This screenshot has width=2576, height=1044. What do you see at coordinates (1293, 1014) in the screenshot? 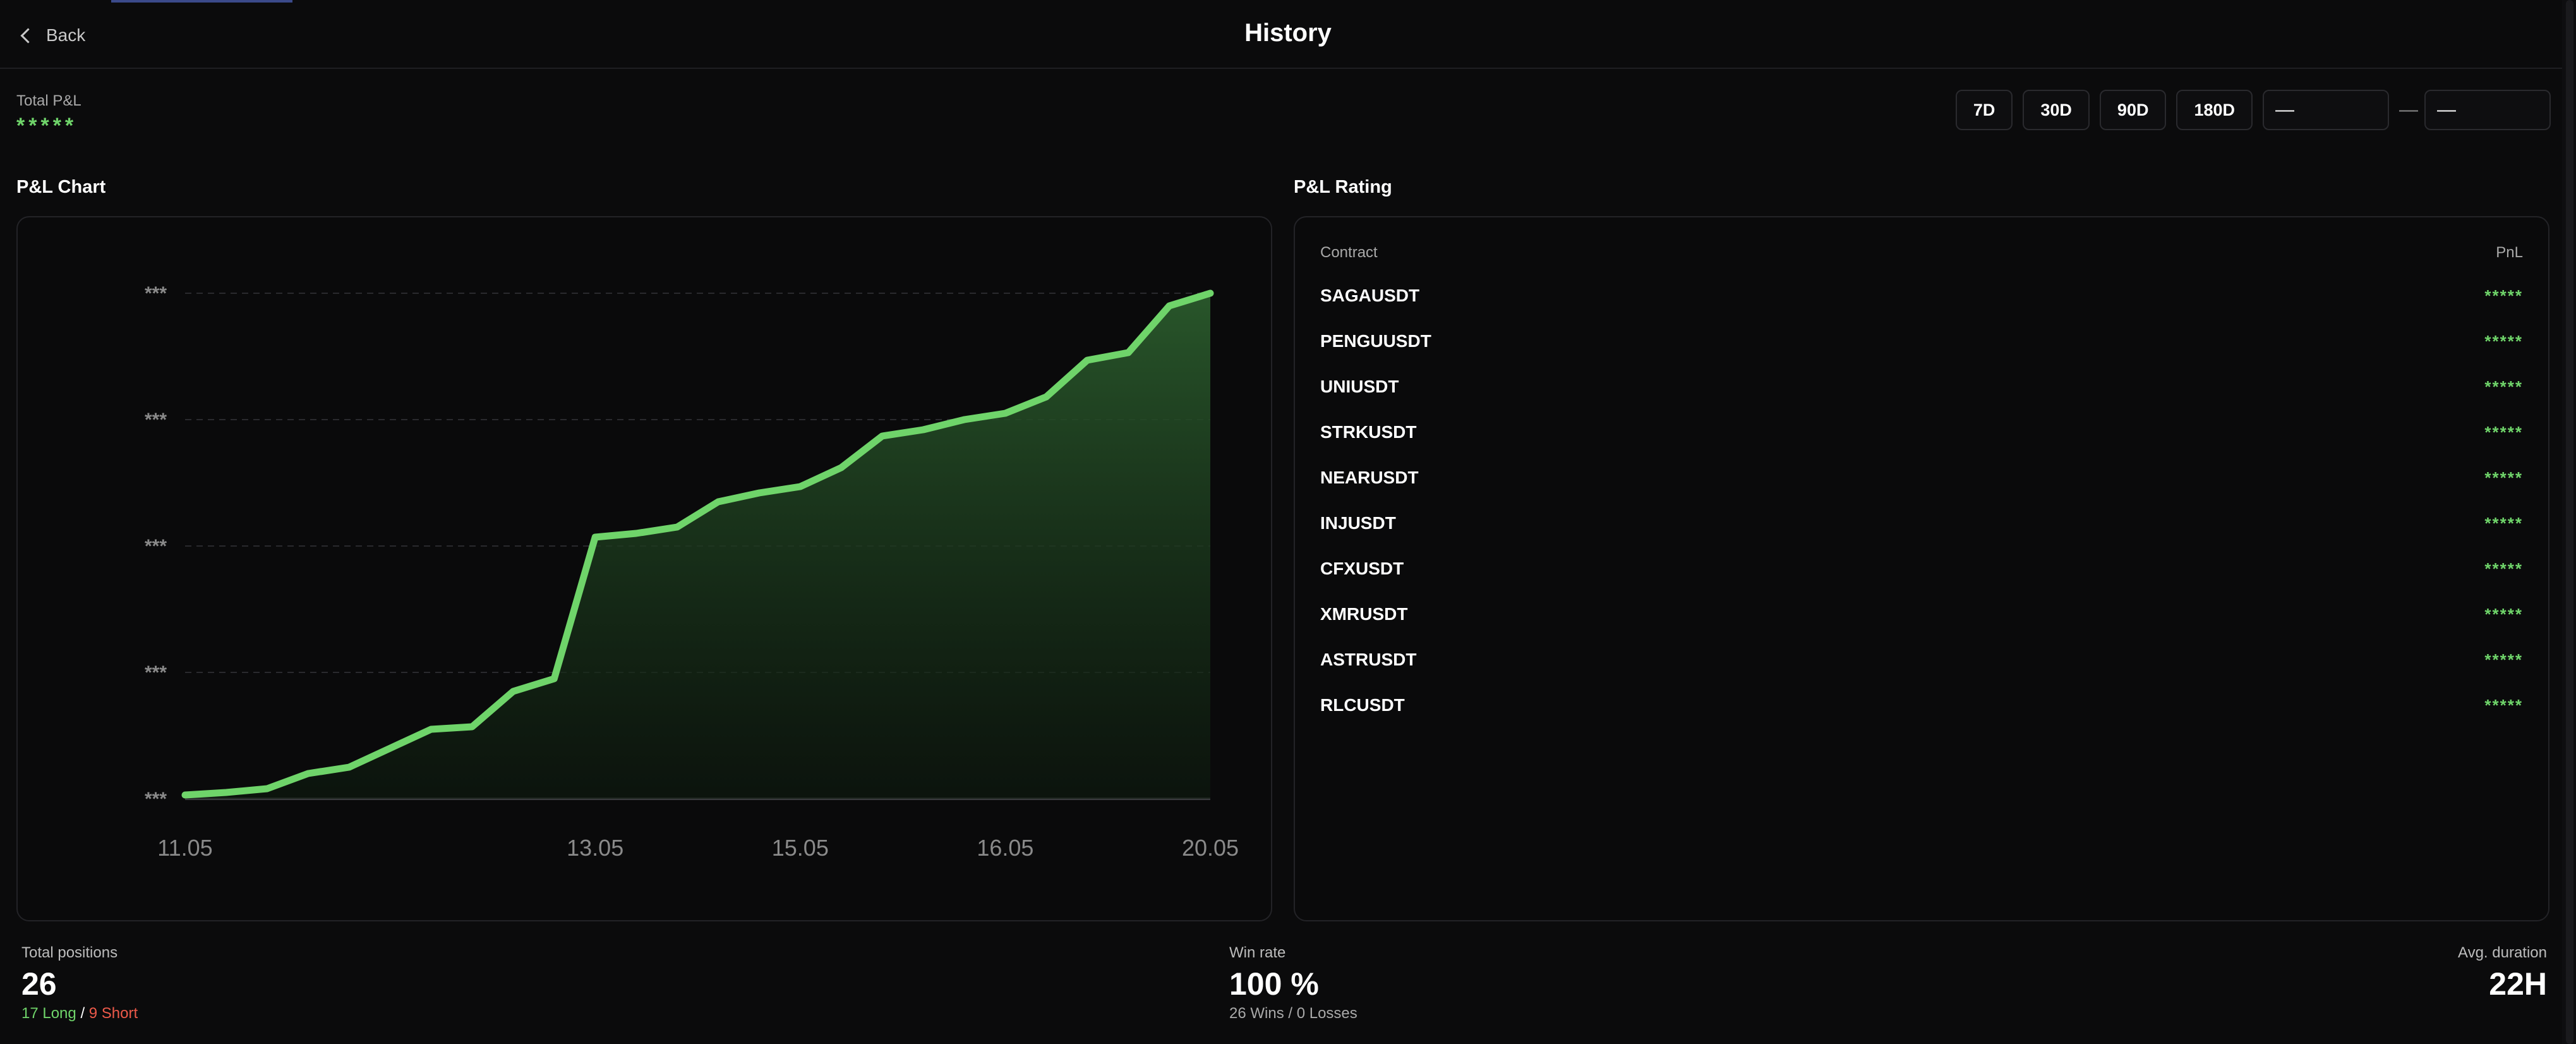
I see `win-loss-breakdown: 26 Wins / 0 Losses` at bounding box center [1293, 1014].